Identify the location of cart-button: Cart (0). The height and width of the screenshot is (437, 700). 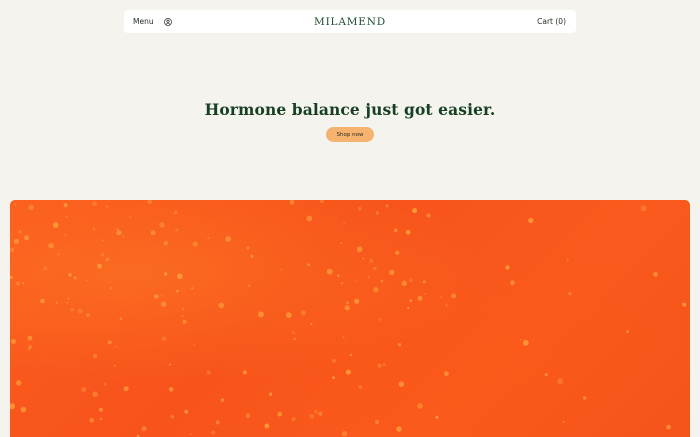
(551, 21).